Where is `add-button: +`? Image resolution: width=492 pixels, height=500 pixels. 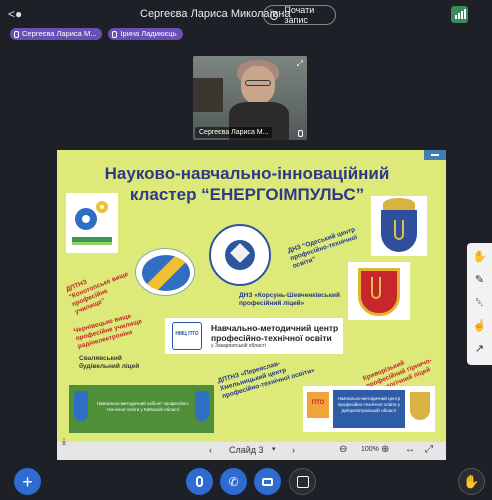
add-button: + is located at coordinates (27, 481).